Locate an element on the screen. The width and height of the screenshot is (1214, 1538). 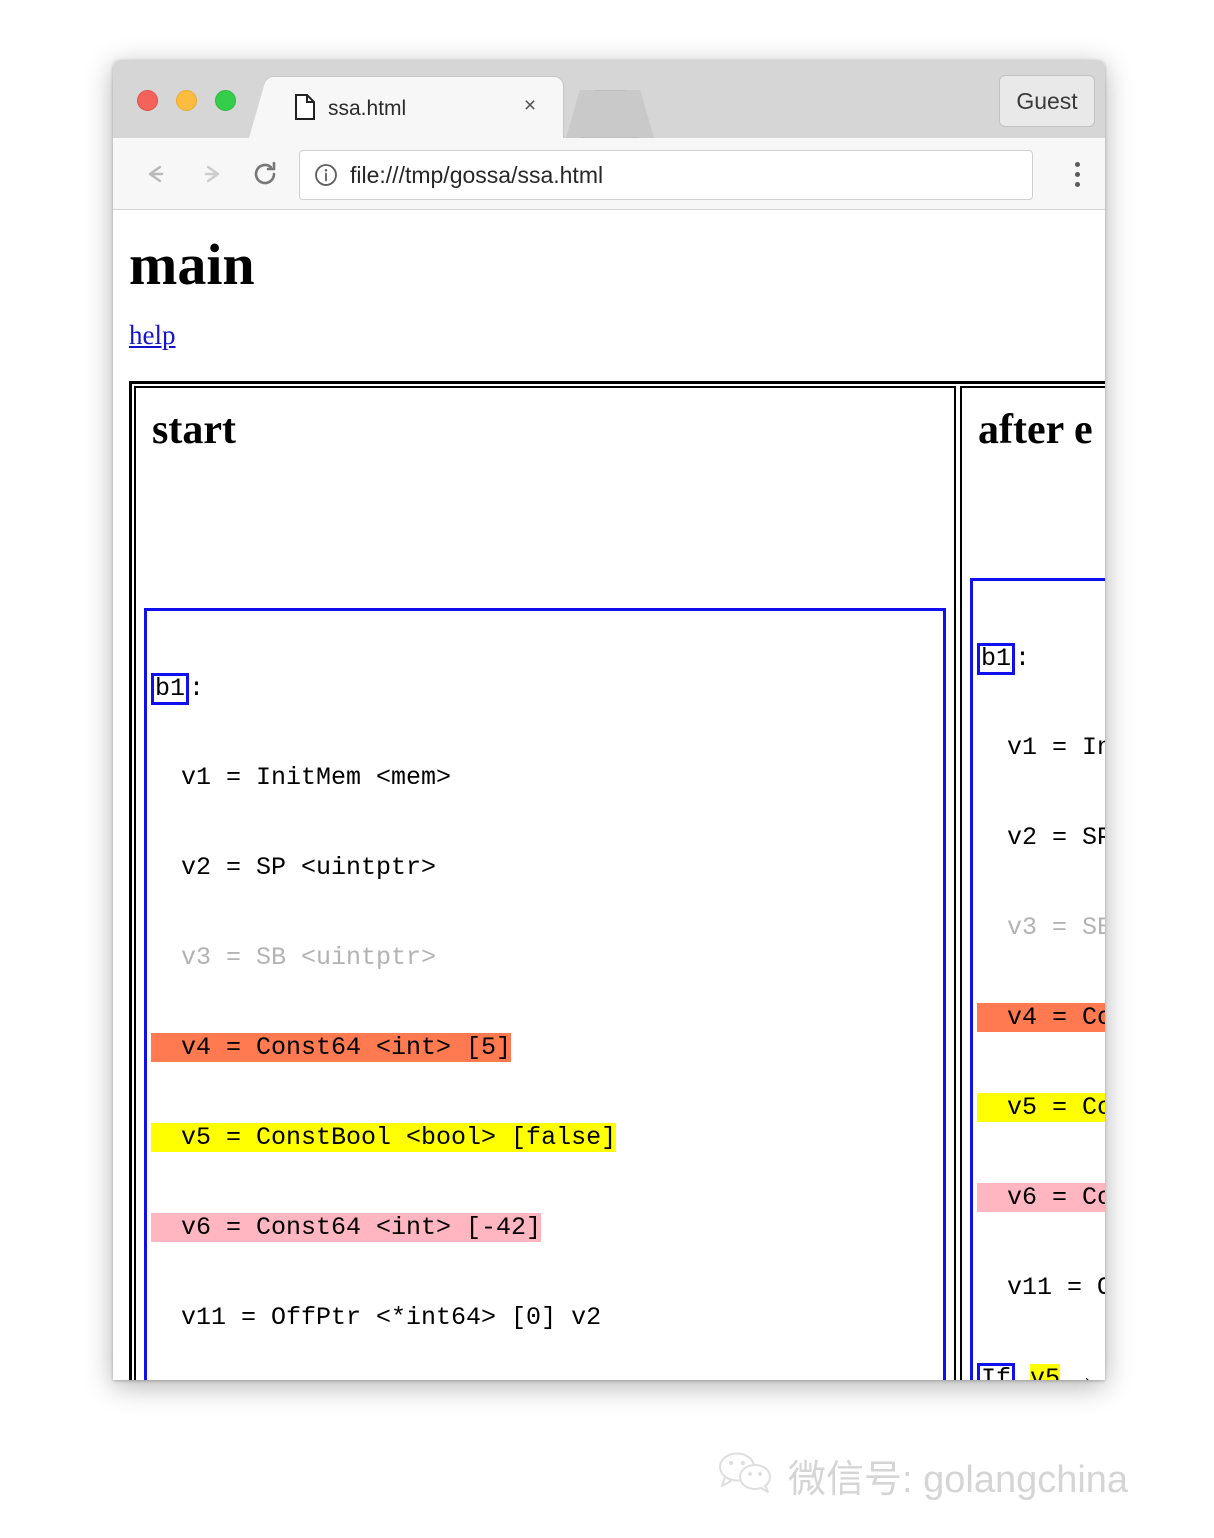
control-kind-if: If is located at coordinates (996, 1371).